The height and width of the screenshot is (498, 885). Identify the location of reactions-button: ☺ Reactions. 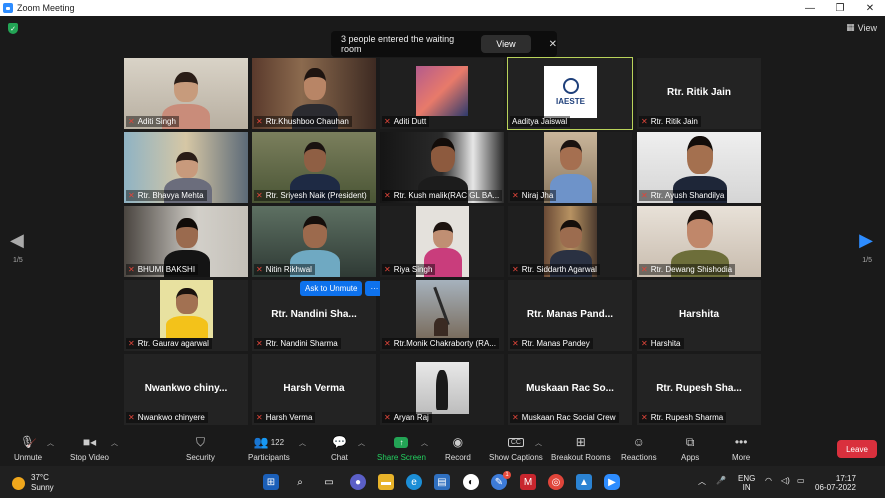
(639, 448).